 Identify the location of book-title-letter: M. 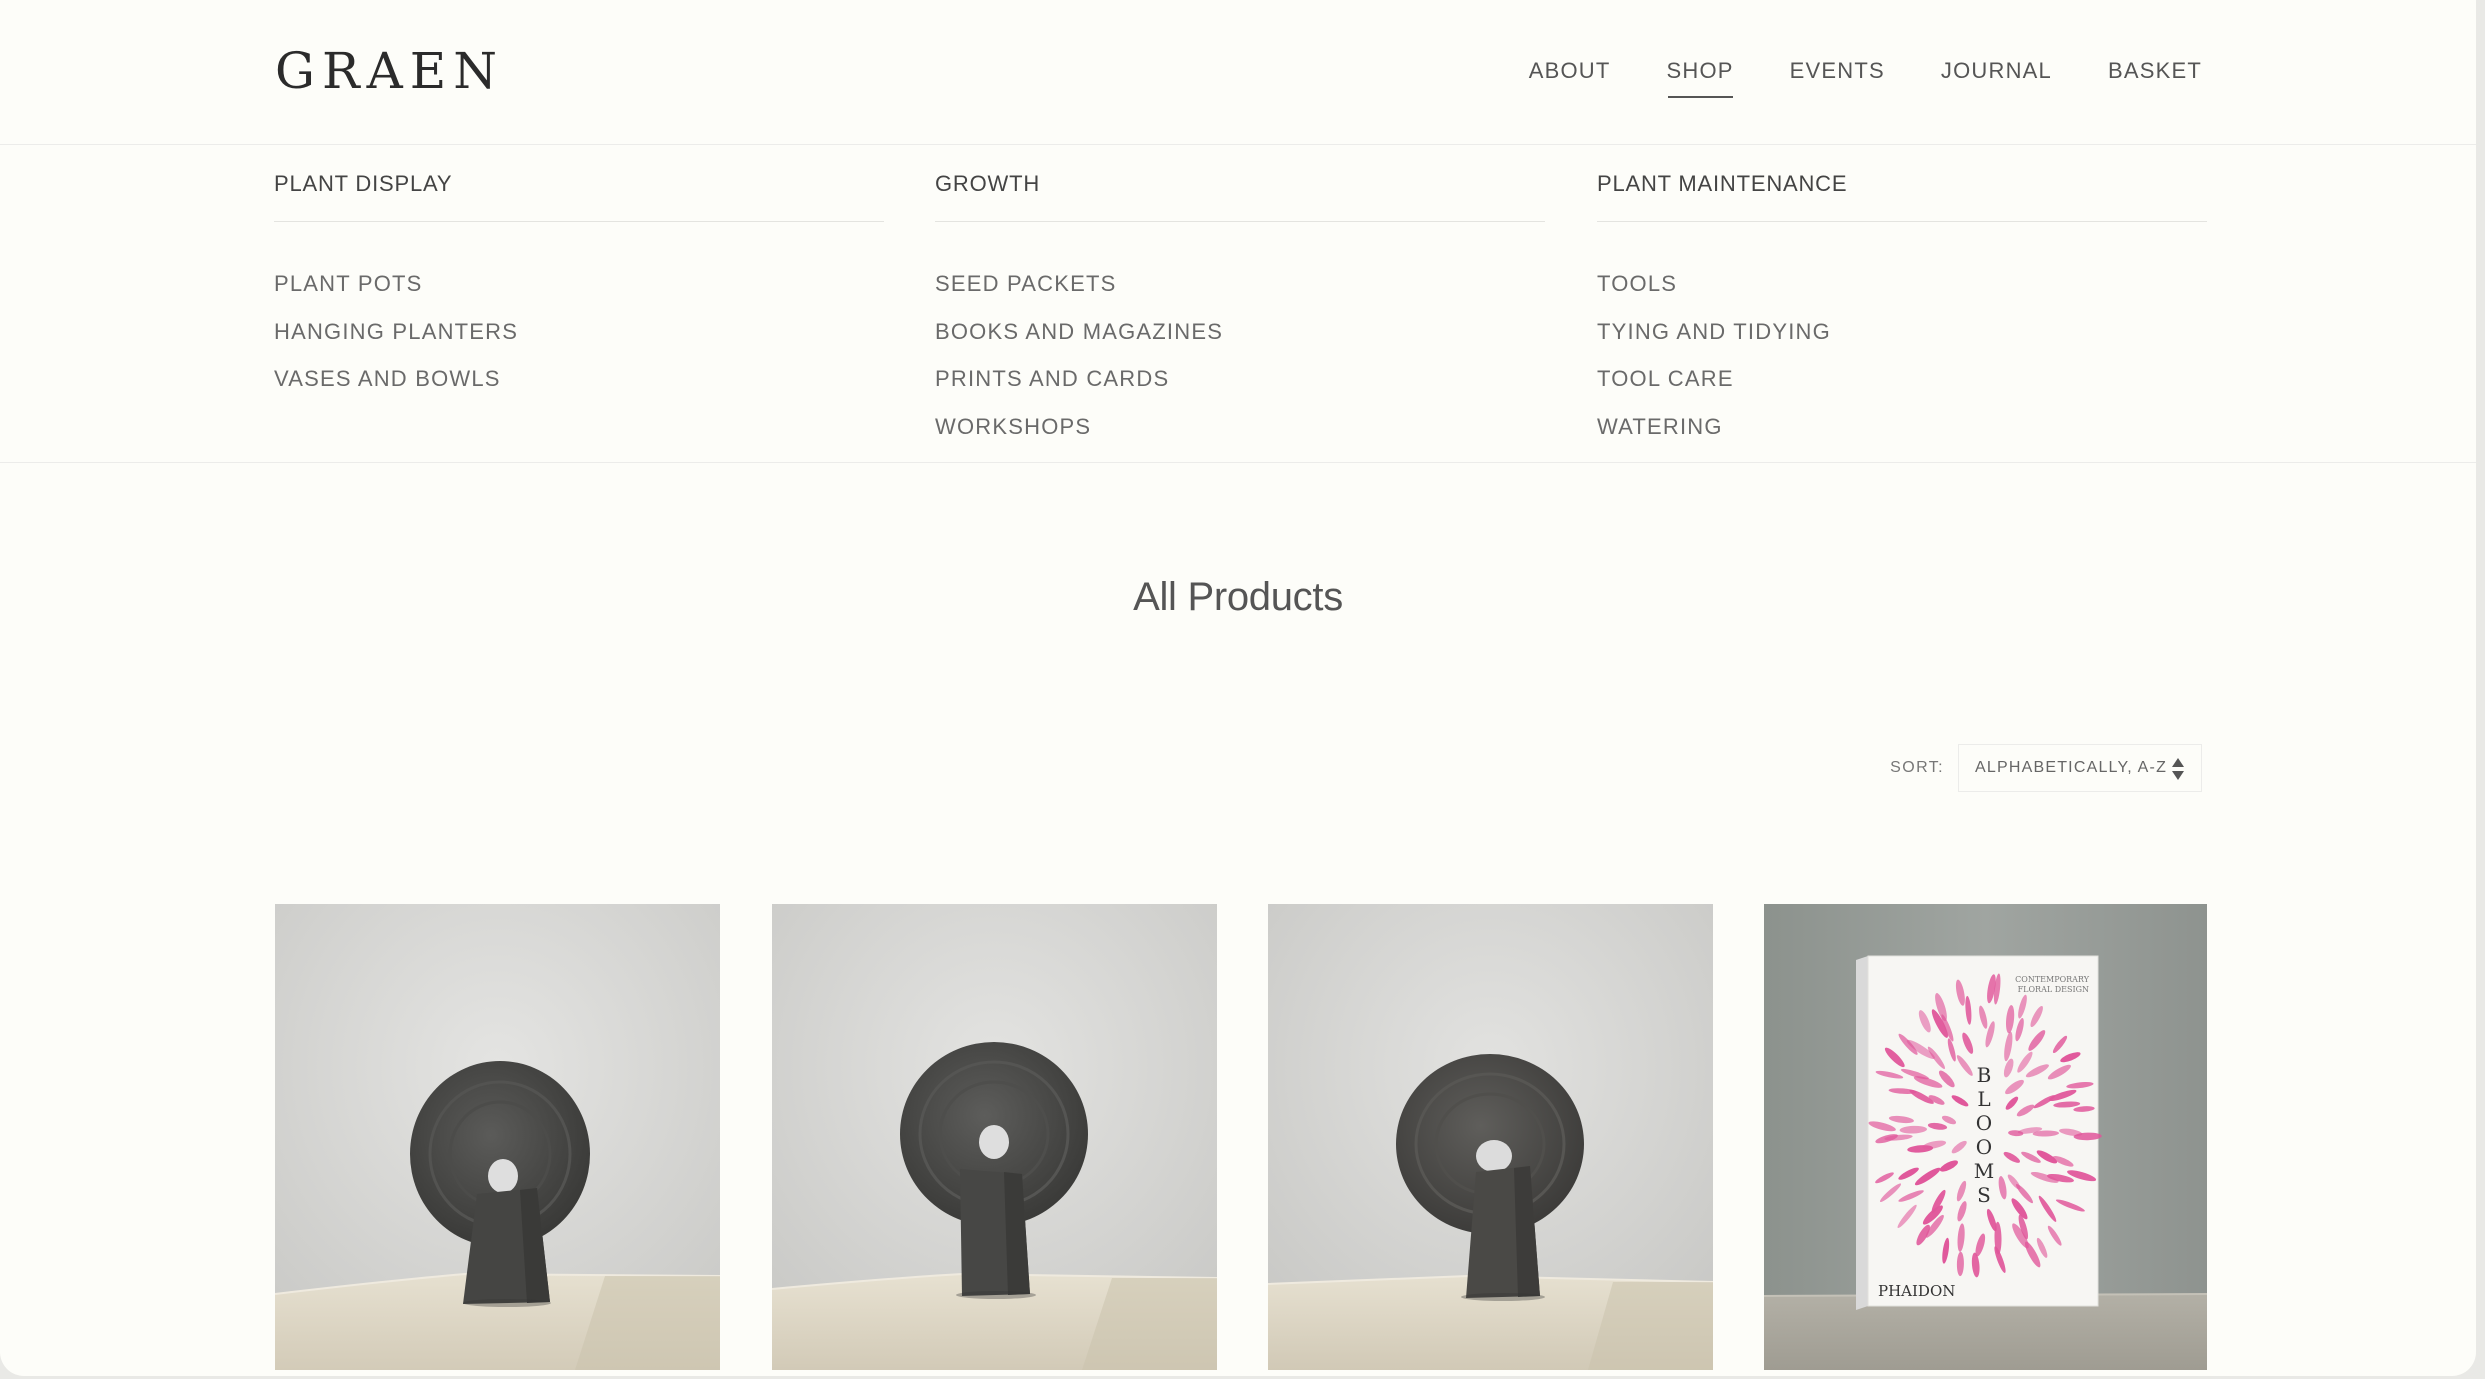
(1984, 1171).